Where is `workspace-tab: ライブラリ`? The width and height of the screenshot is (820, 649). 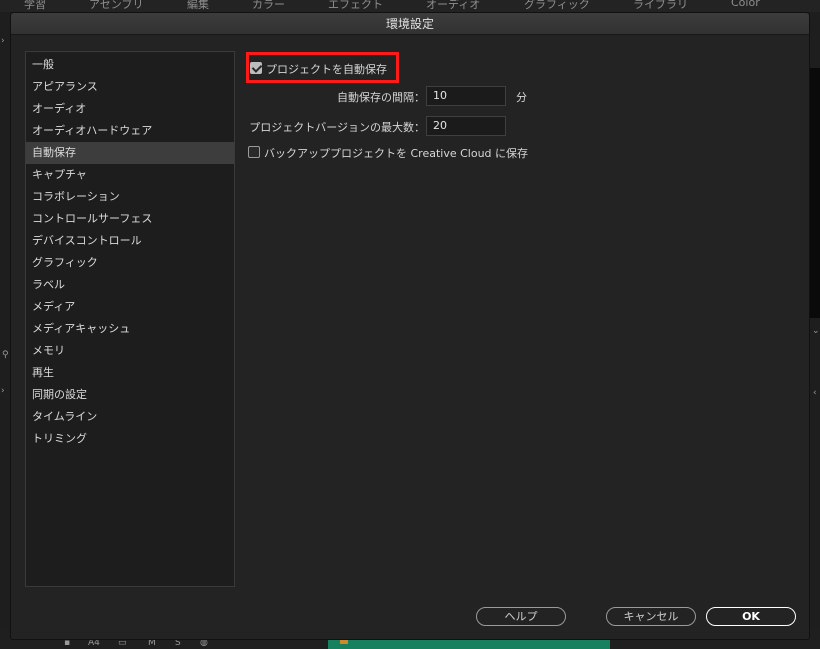
workspace-tab: ライブラリ is located at coordinates (660, 6).